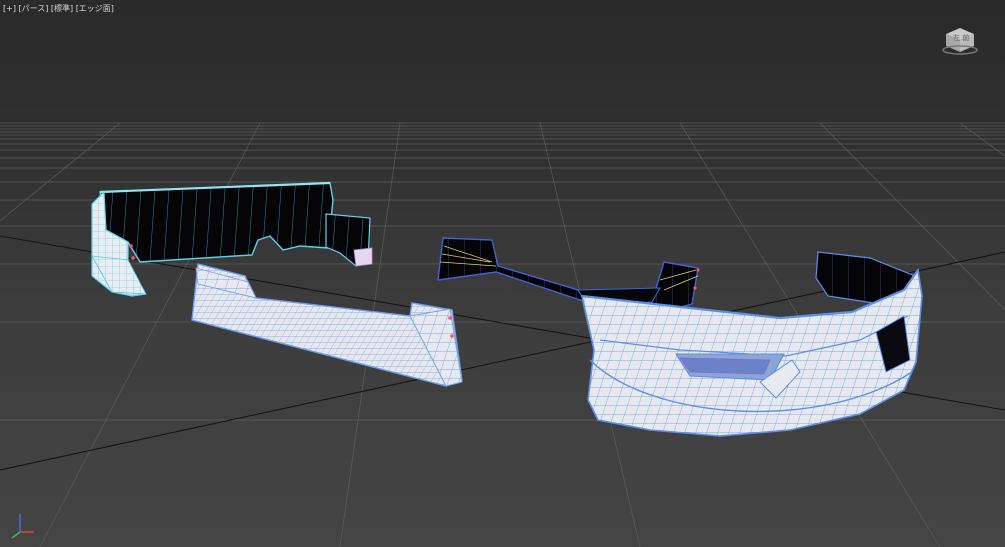 This screenshot has width=1005, height=547. What do you see at coordinates (960, 39) in the screenshot?
I see `viewcube-icon` at bounding box center [960, 39].